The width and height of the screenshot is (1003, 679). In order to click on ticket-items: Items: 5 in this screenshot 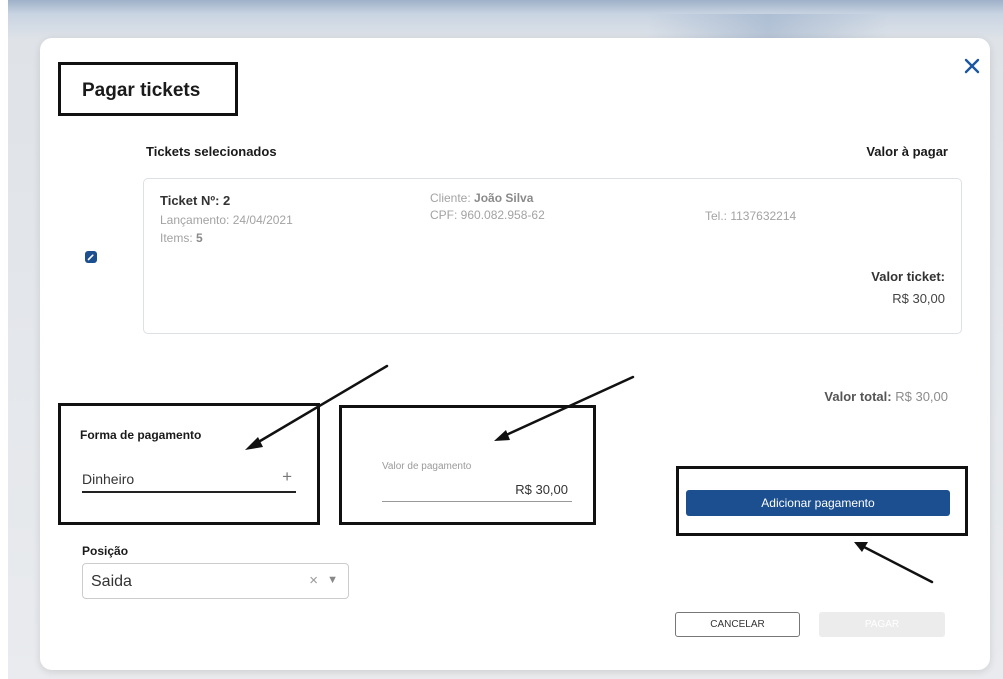, I will do `click(181, 238)`.